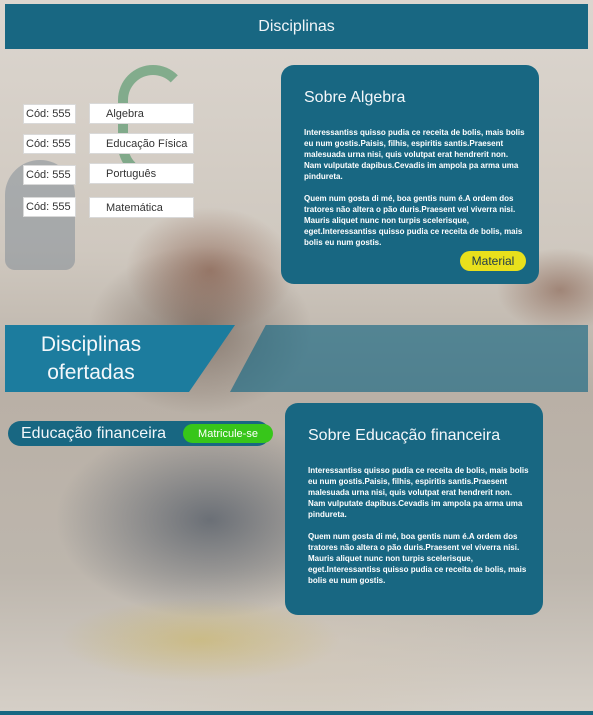  Describe the element at coordinates (228, 433) in the screenshot. I see `enroll-button: Matricule-se` at that location.